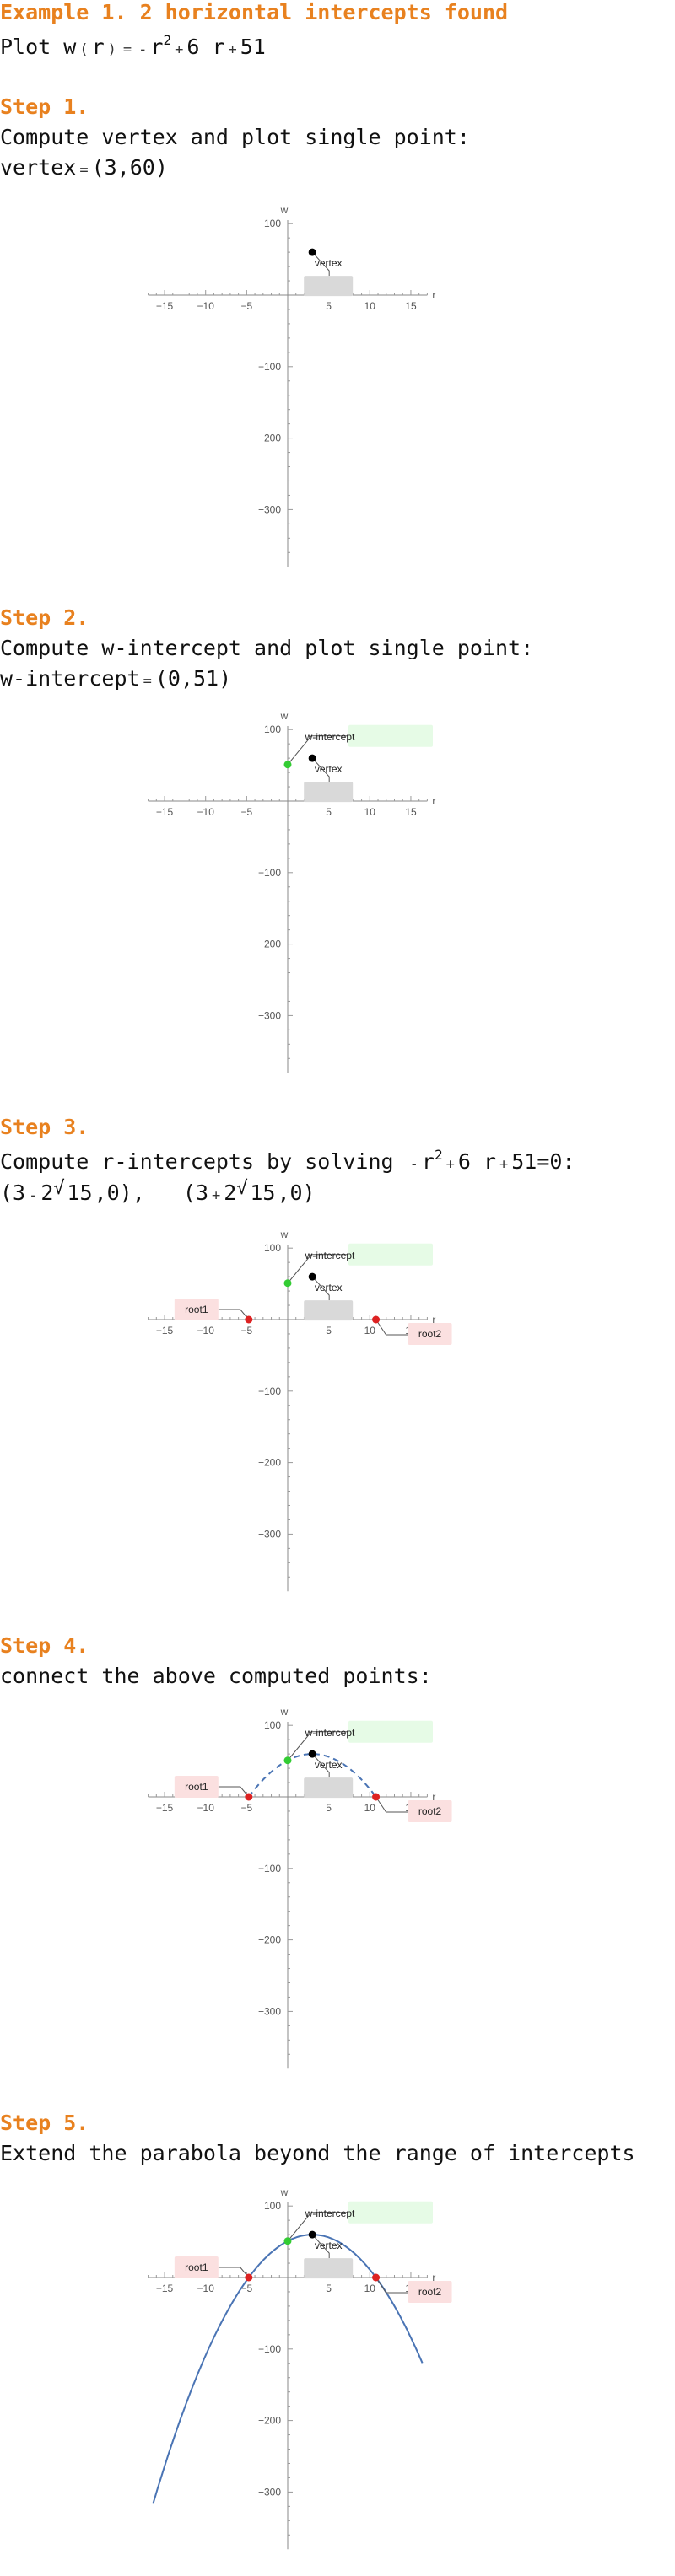 This screenshot has width=675, height=2576. What do you see at coordinates (133, 46) in the screenshot?
I see `plot-statement: Plot w(r) = - r2+ 6 r +51` at bounding box center [133, 46].